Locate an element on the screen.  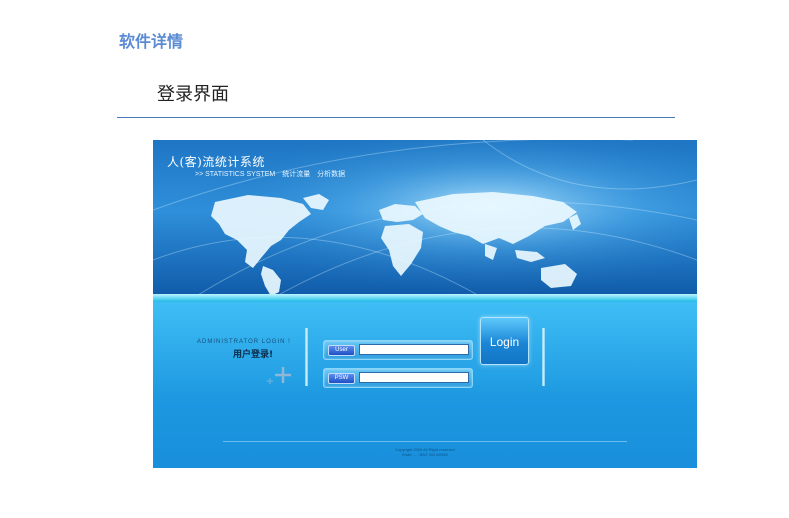
app-subtitle-cn-2: 分析数据 is located at coordinates (331, 174).